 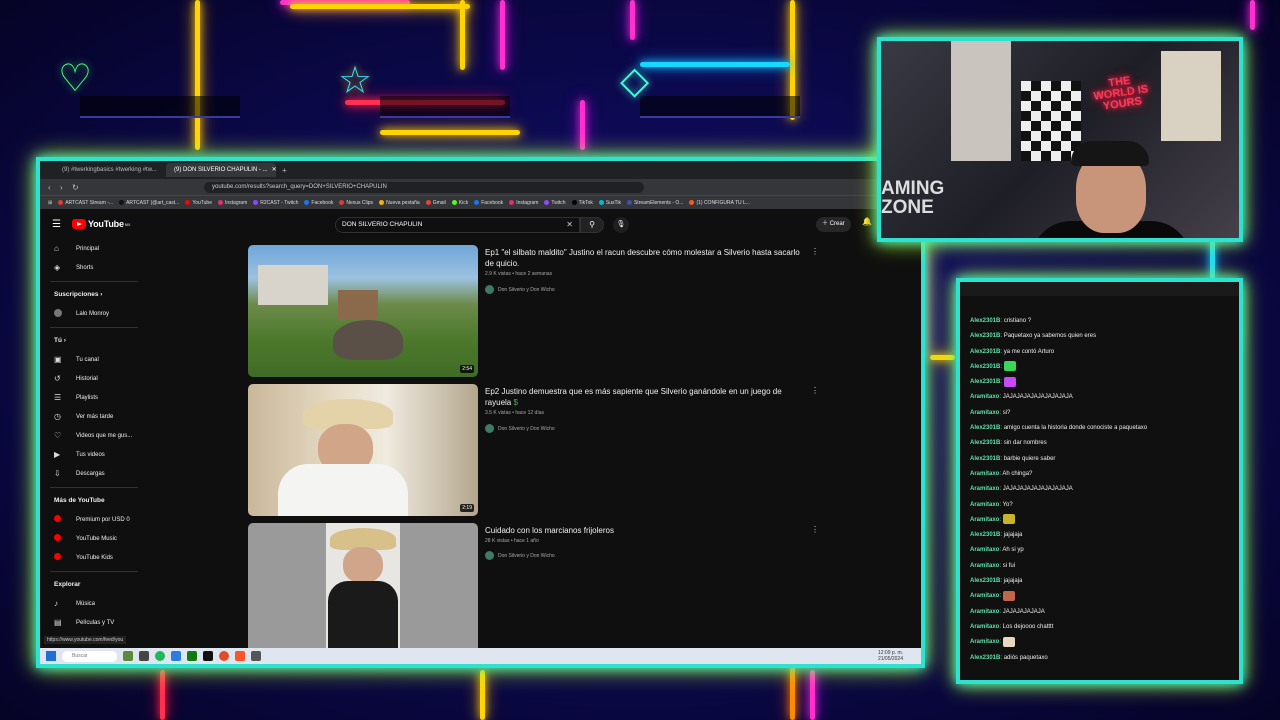 What do you see at coordinates (284, 170) in the screenshot?
I see `new-tab-button: +` at bounding box center [284, 170].